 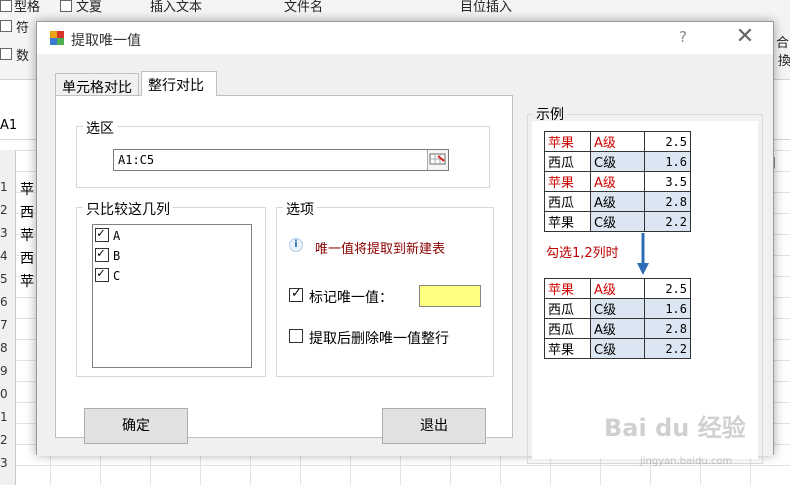 What do you see at coordinates (683, 37) in the screenshot?
I see `help-button: ?` at bounding box center [683, 37].